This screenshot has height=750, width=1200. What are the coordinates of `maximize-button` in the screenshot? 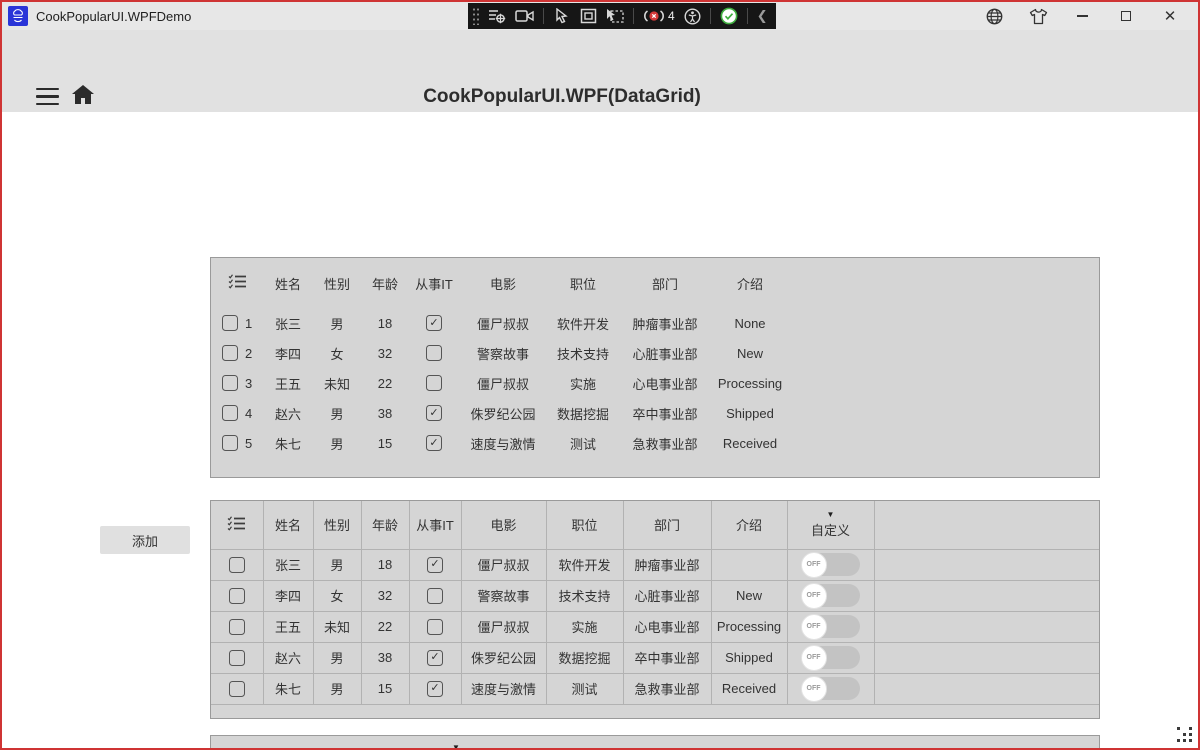 It's located at (1126, 16).